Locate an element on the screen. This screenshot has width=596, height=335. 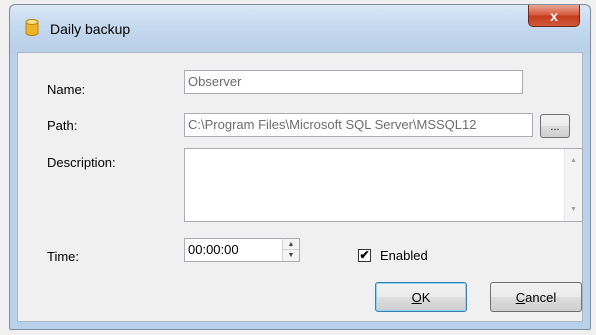
time-value: 00:00:00 is located at coordinates (213, 249).